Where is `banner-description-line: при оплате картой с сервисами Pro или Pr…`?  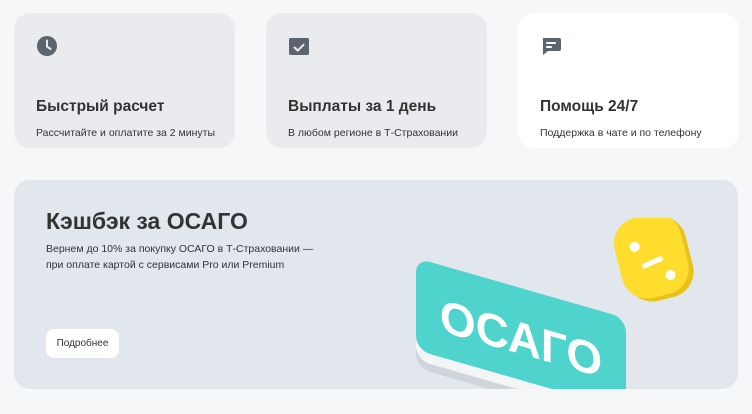
banner-description-line: при оплате картой с сервисами Pro или Pr… is located at coordinates (165, 265).